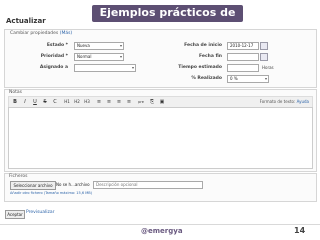 This screenshot has height=240, width=320. Describe the element at coordinates (160, 224) in the screenshot. I see `footer-divider` at that location.